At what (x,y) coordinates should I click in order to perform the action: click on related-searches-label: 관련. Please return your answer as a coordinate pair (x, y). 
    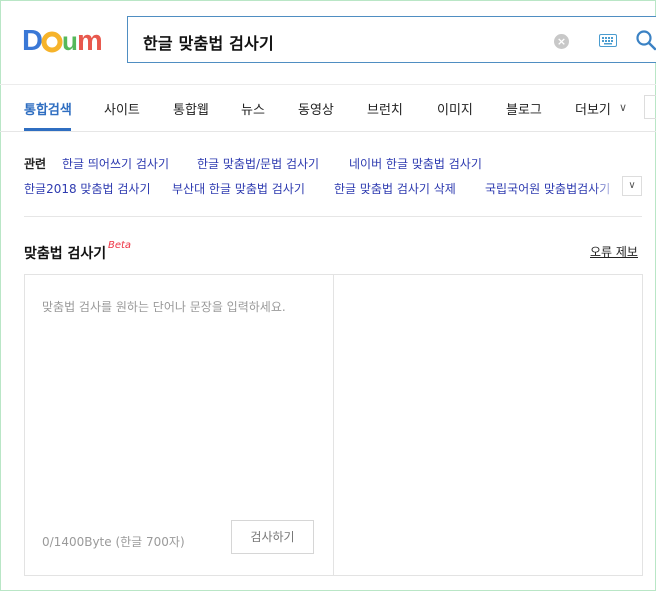
    Looking at the image, I should click on (35, 164).